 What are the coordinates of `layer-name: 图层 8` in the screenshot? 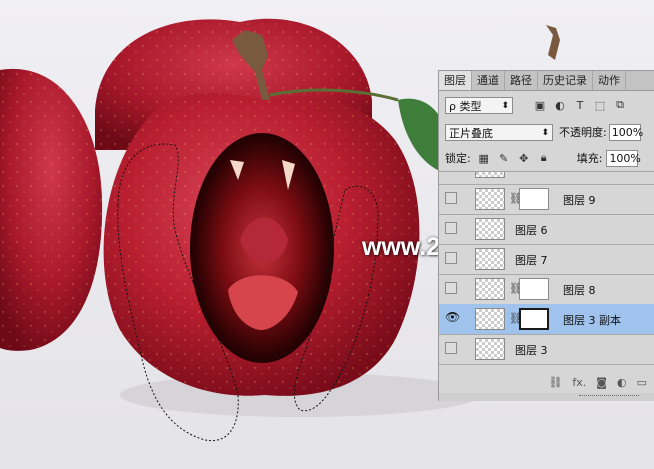 It's located at (579, 290).